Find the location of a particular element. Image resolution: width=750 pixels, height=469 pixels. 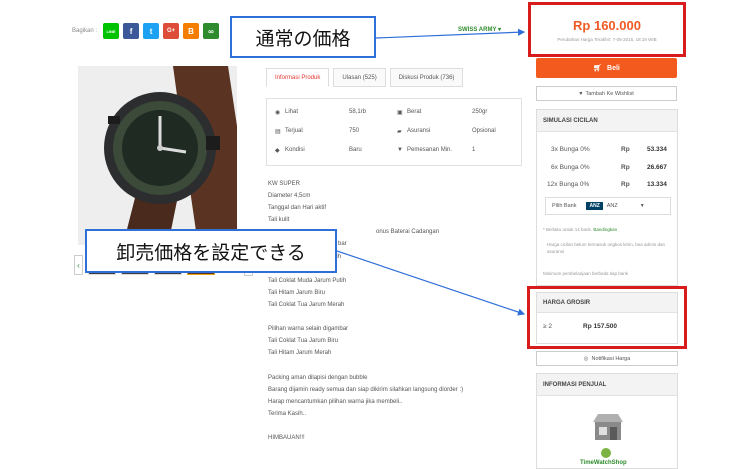

installment-note: Minimum pembelanjaan berbeda tiap bank is located at coordinates (609, 273).